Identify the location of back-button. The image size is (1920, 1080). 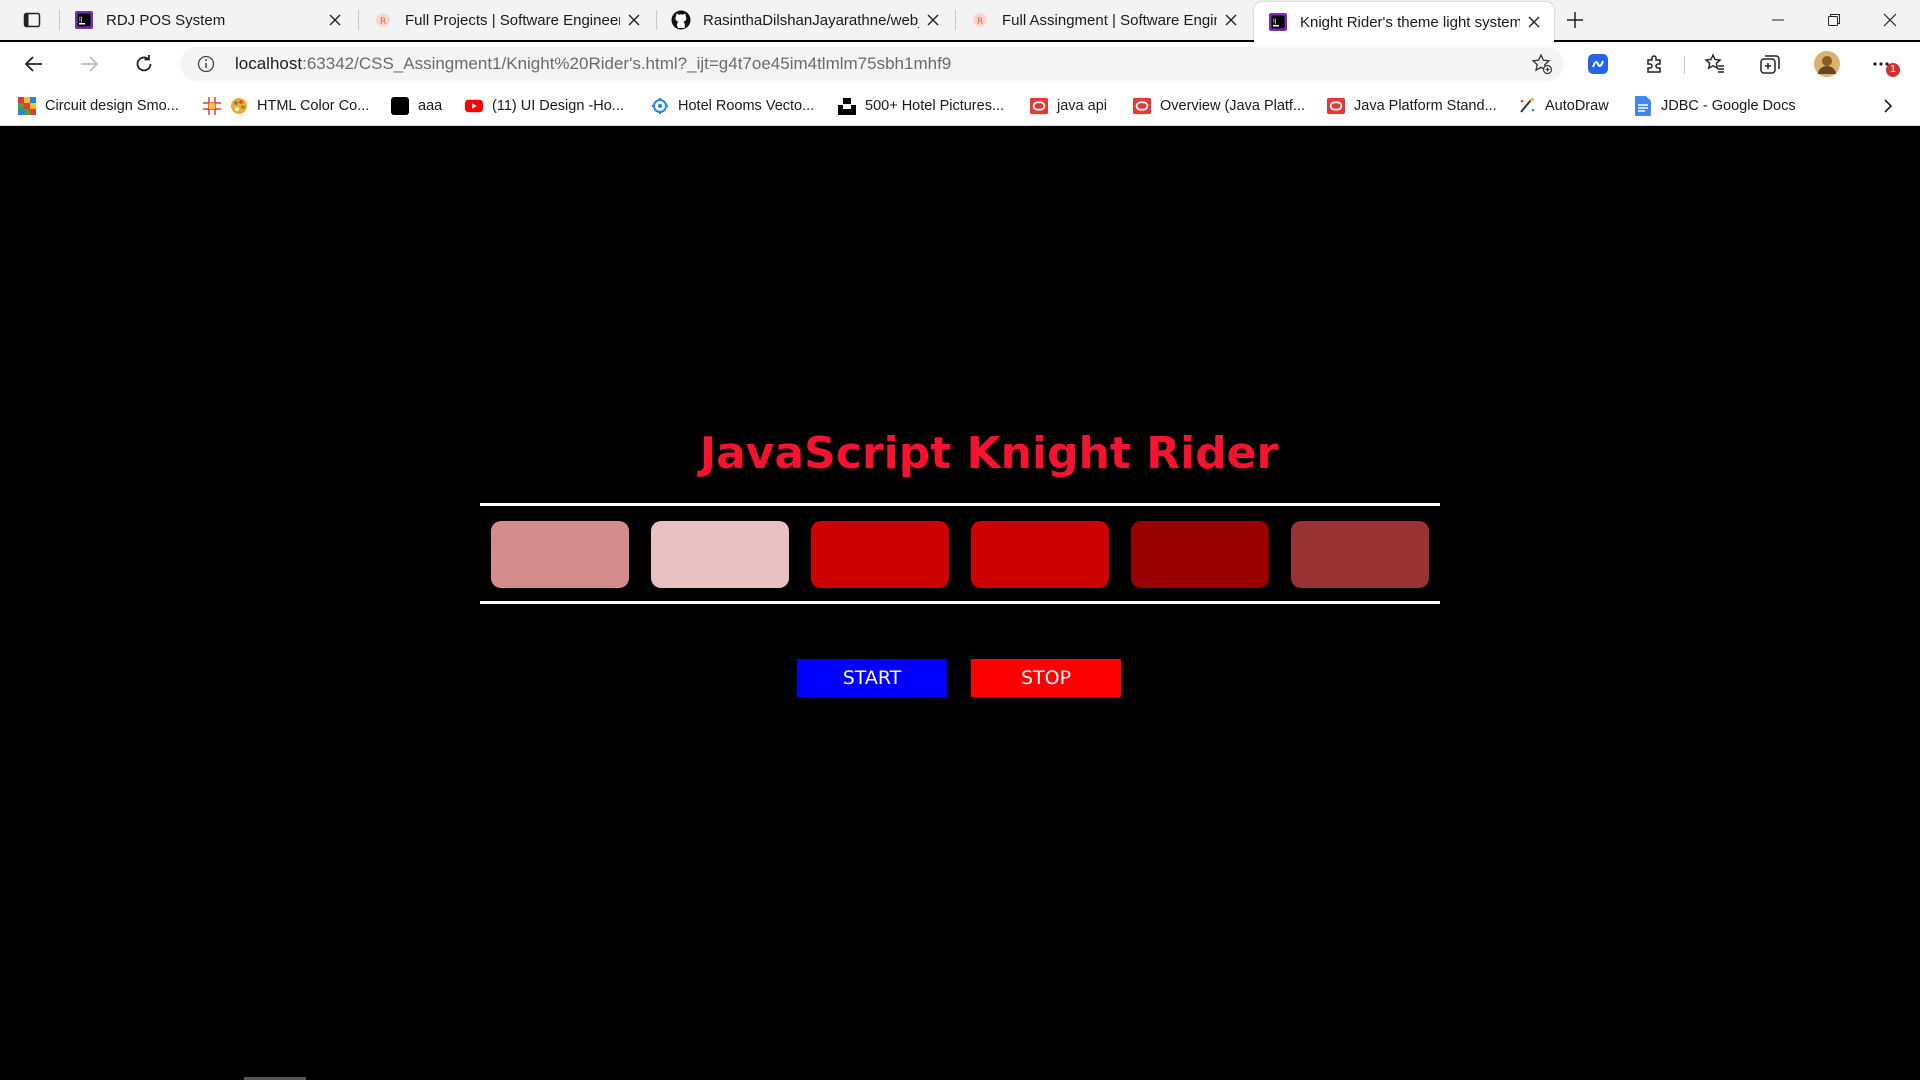
(34, 64).